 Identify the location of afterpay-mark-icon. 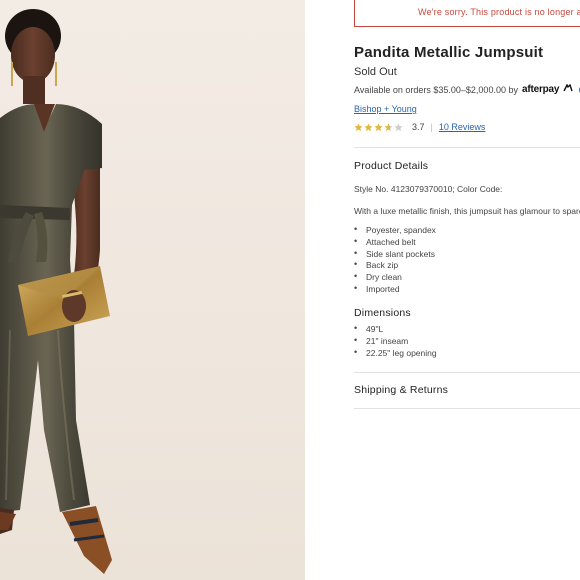
(568, 87).